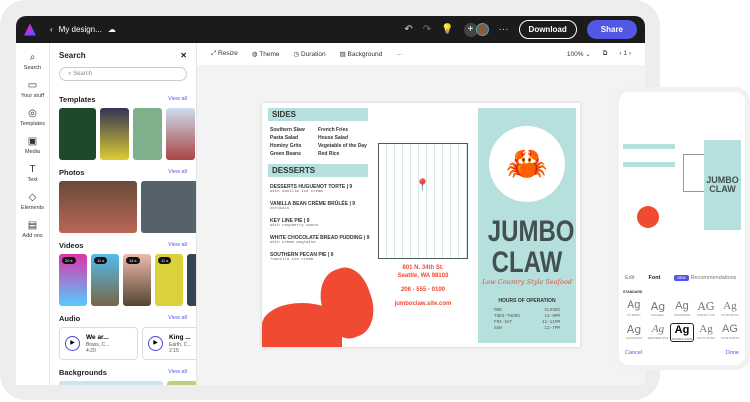 This screenshot has height=402, width=750. Describe the element at coordinates (547, 29) in the screenshot. I see `download-button: Download` at that location.